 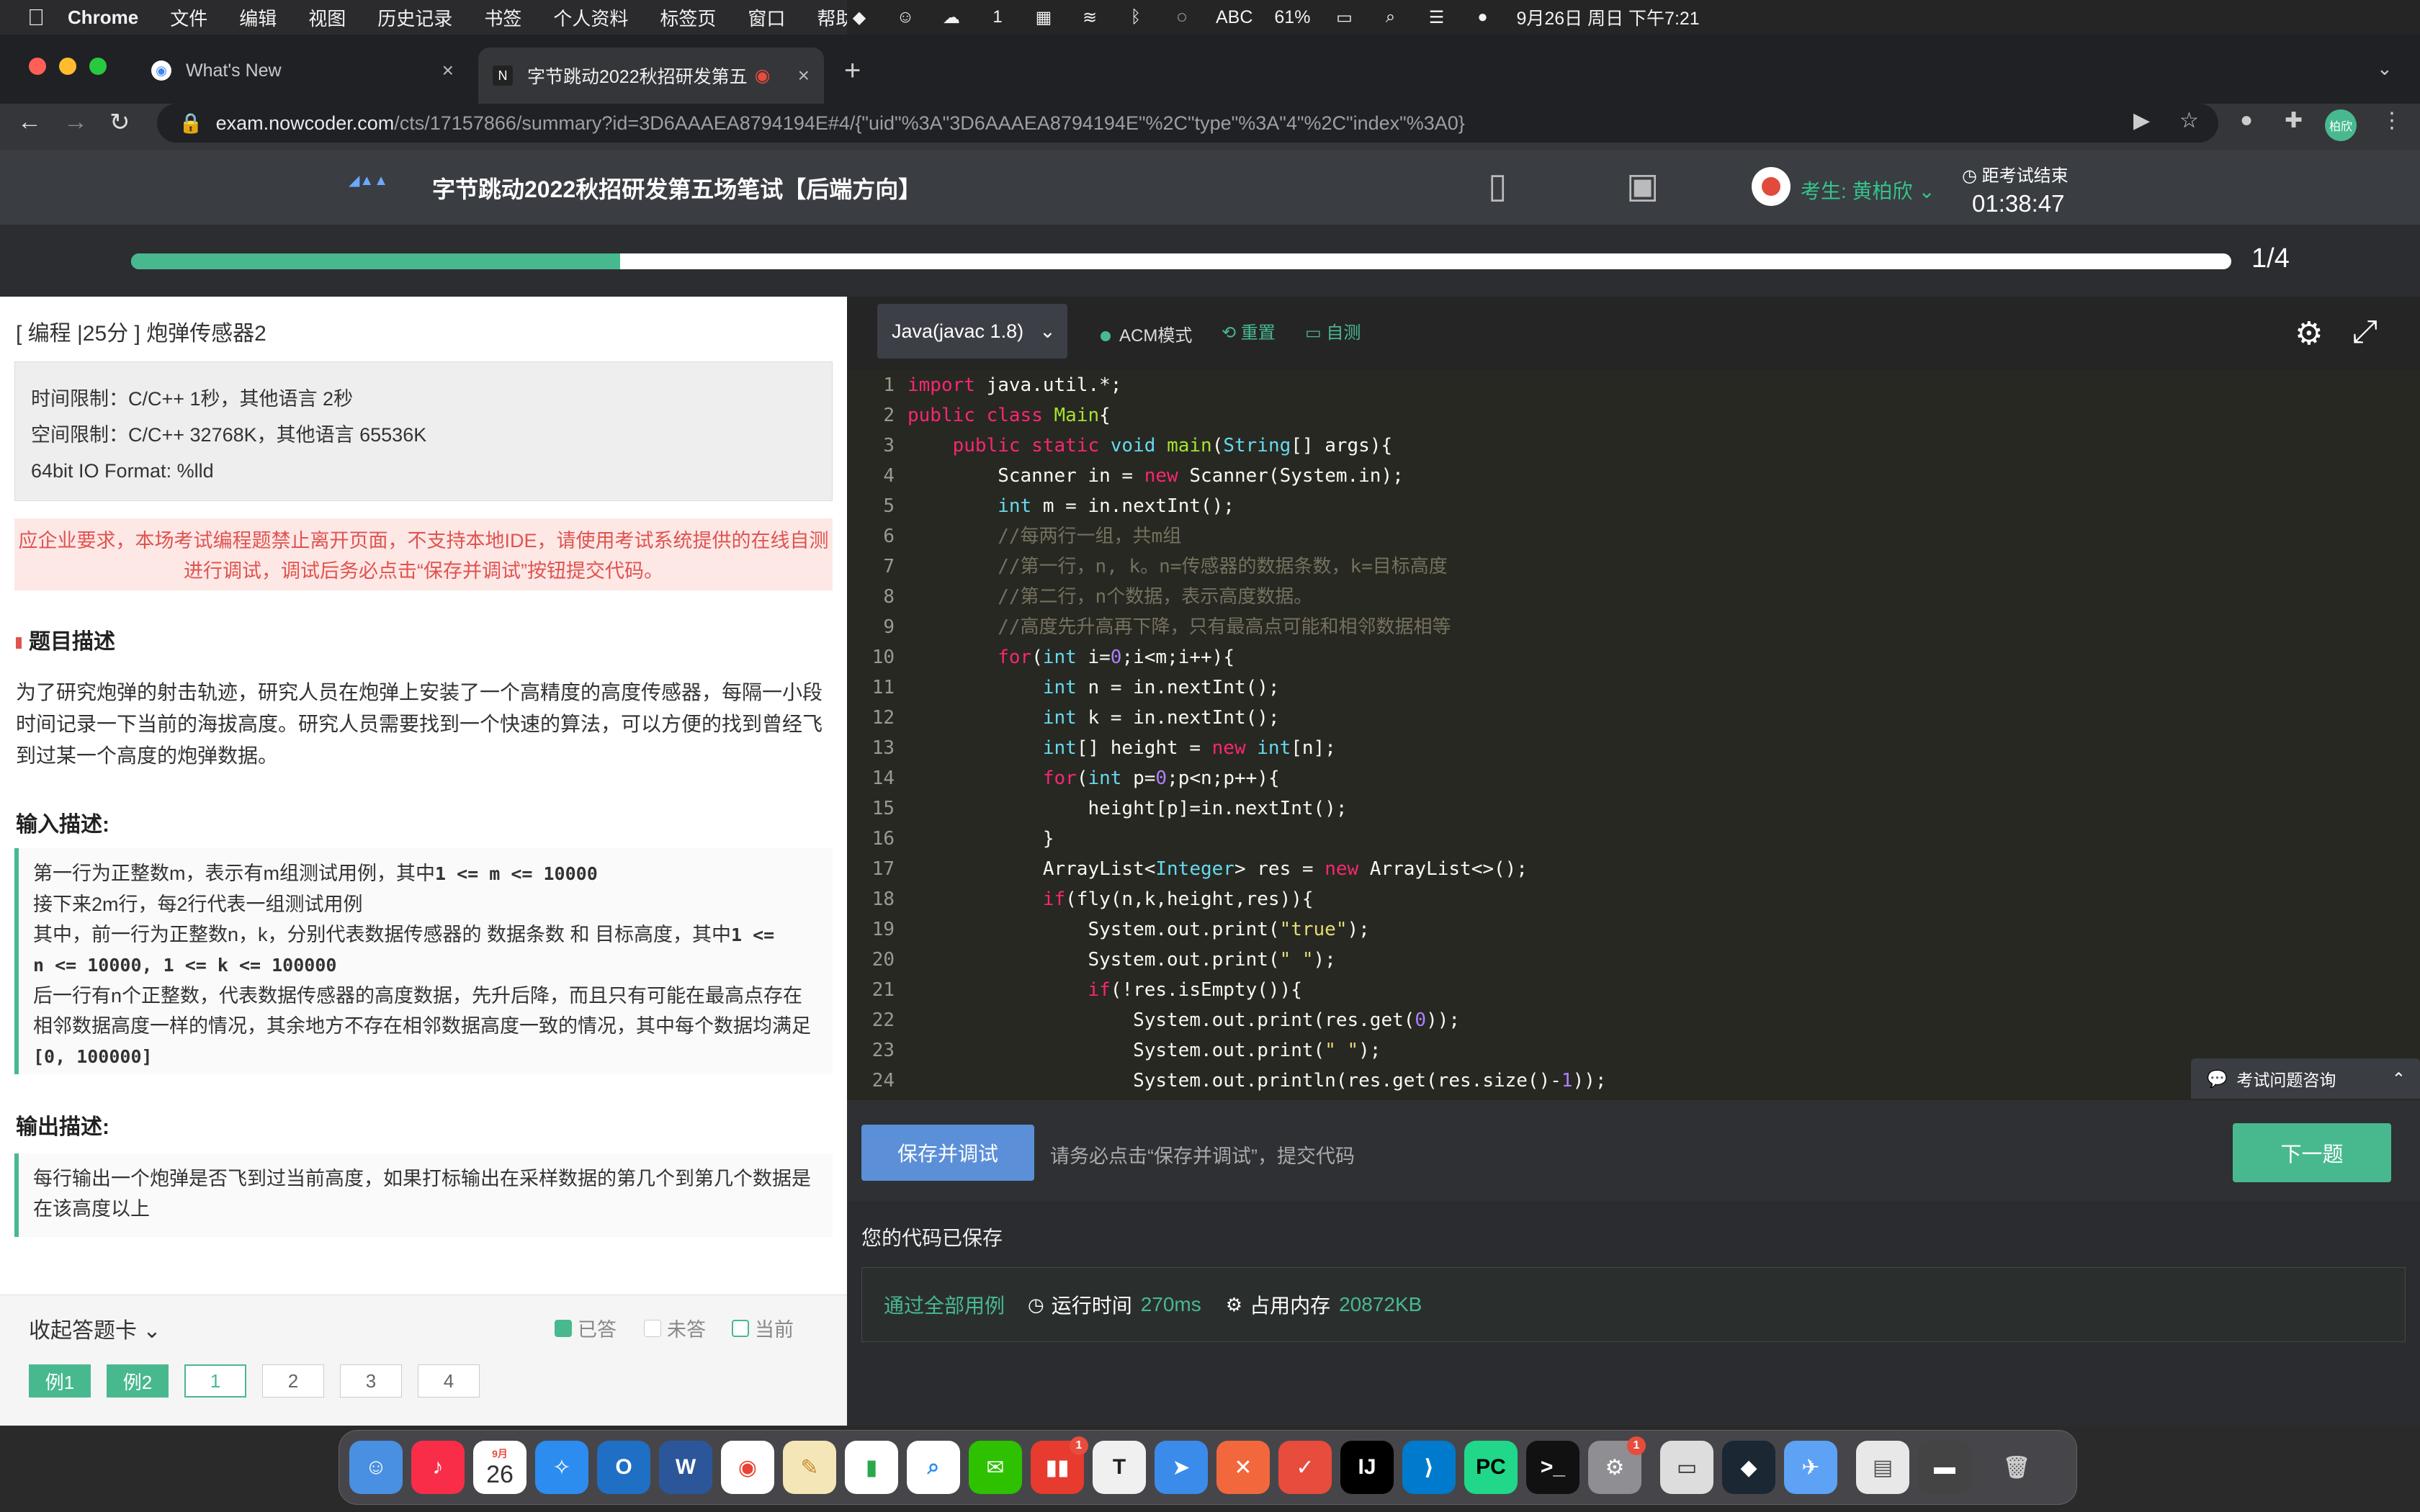 What do you see at coordinates (2141, 120) in the screenshot?
I see `camera-icon: ▶` at bounding box center [2141, 120].